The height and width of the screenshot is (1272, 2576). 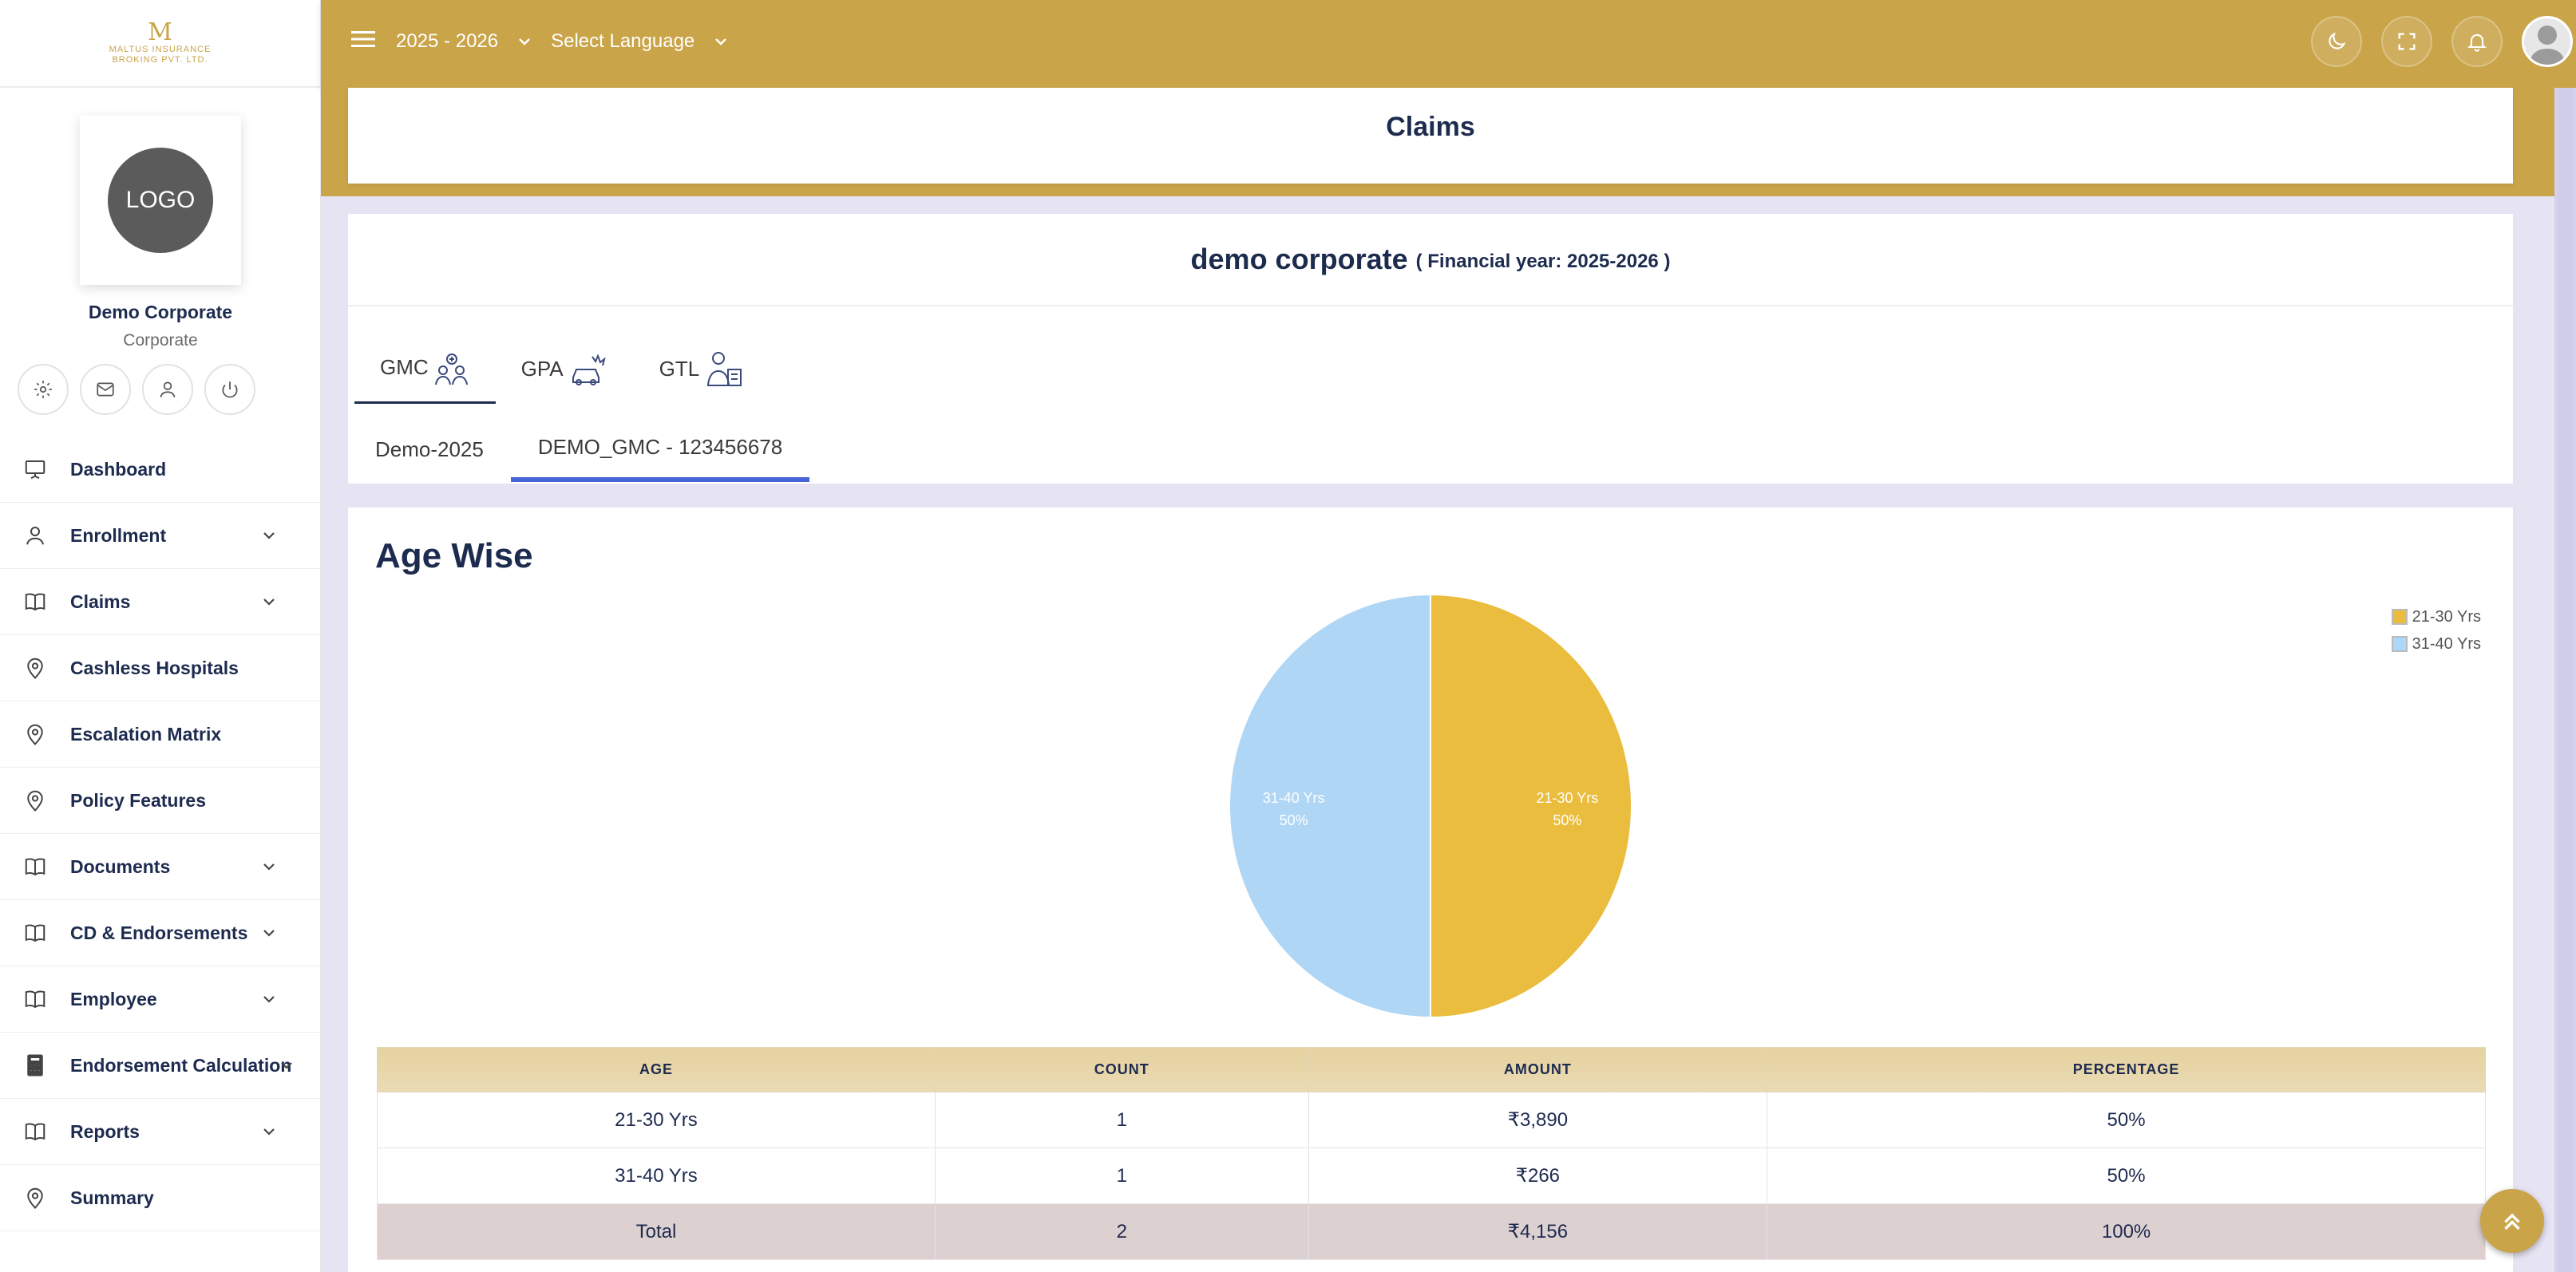 I want to click on sidebar-item-escalation-matrix: Escalation Matrix, so click(x=161, y=735).